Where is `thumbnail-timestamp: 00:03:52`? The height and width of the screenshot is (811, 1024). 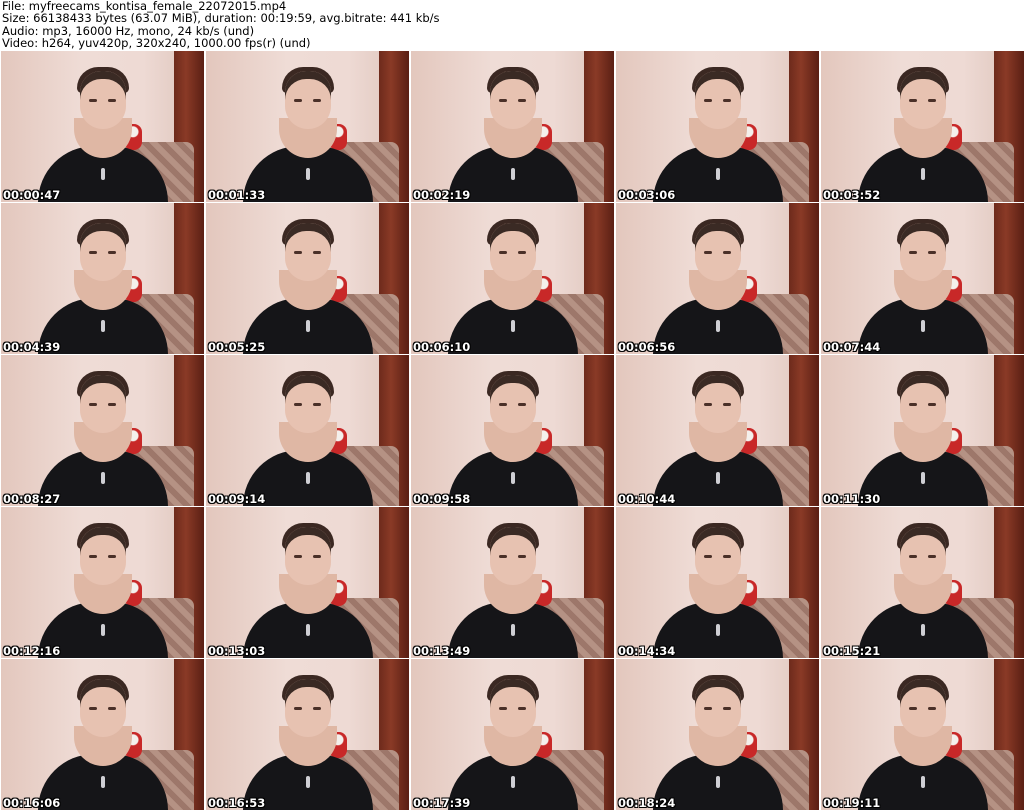 thumbnail-timestamp: 00:03:52 is located at coordinates (852, 195).